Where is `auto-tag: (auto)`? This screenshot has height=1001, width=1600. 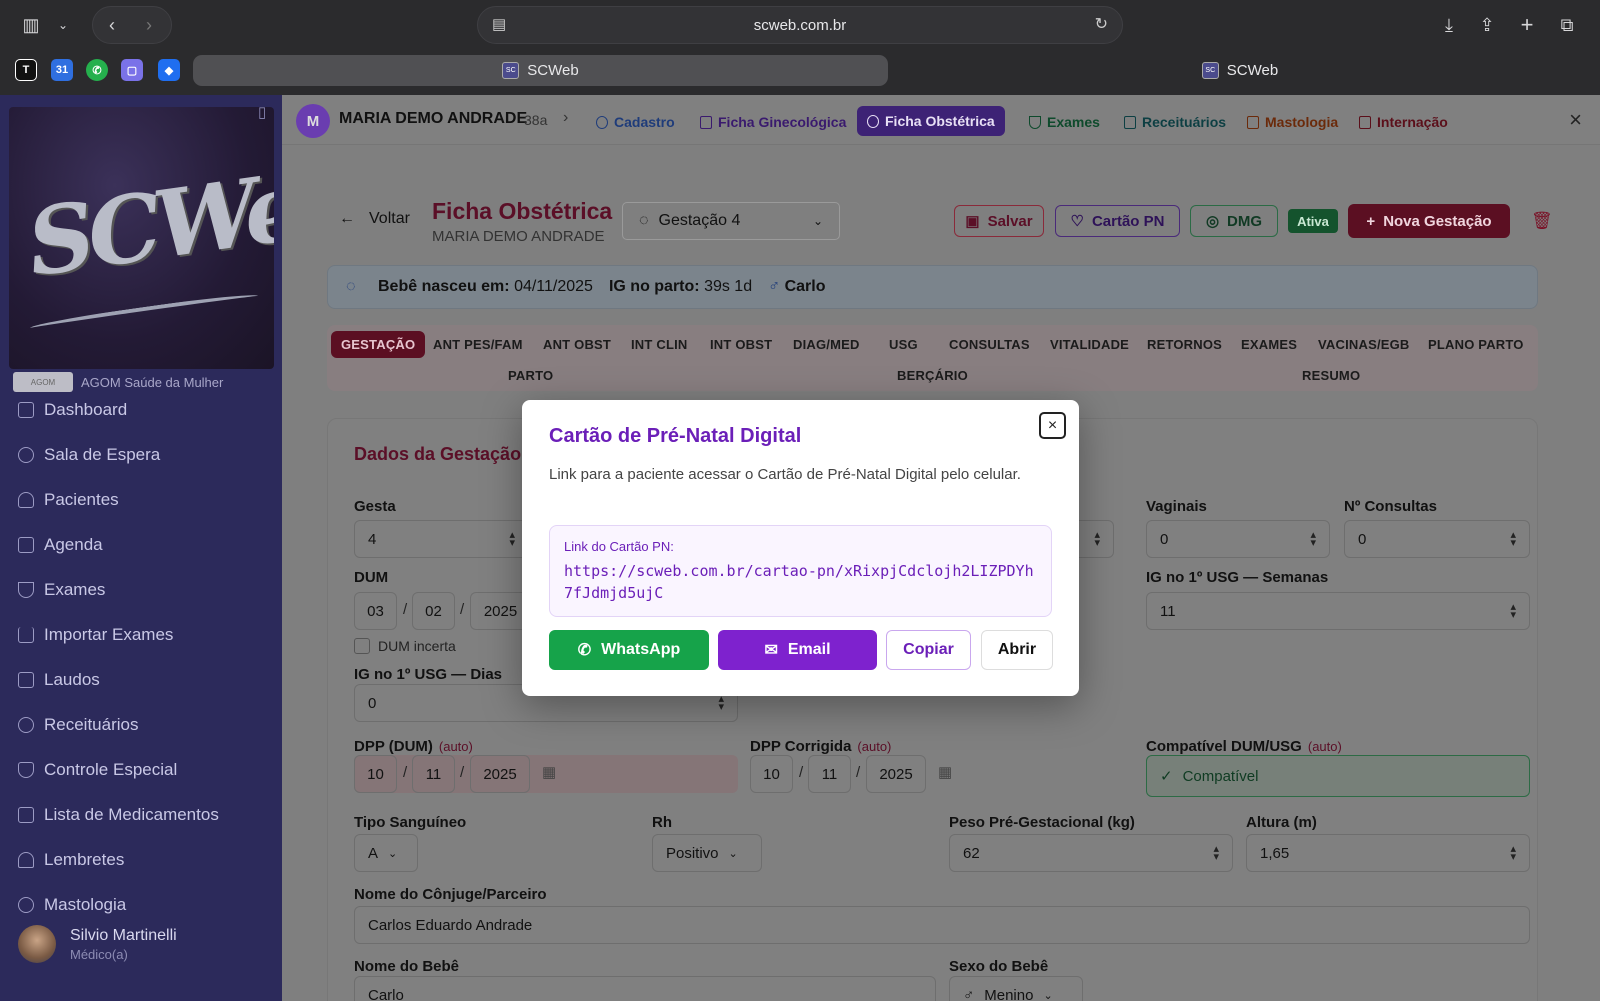 auto-tag: (auto) is located at coordinates (455, 746).